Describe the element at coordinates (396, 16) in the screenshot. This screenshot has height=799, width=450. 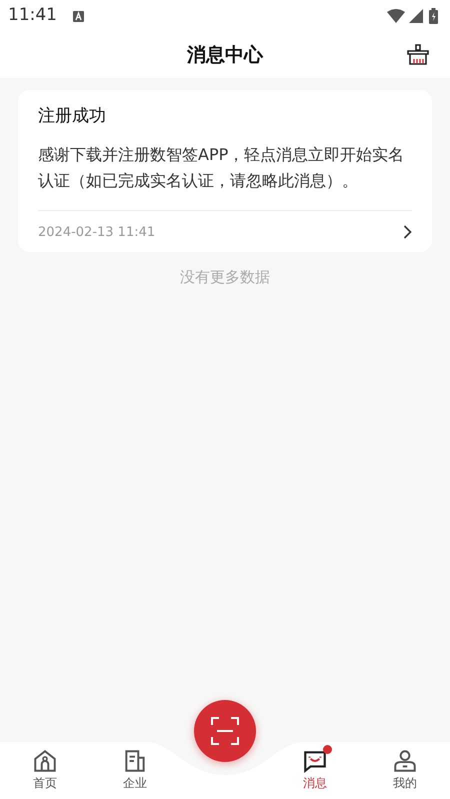
I see `wifi-icon` at that location.